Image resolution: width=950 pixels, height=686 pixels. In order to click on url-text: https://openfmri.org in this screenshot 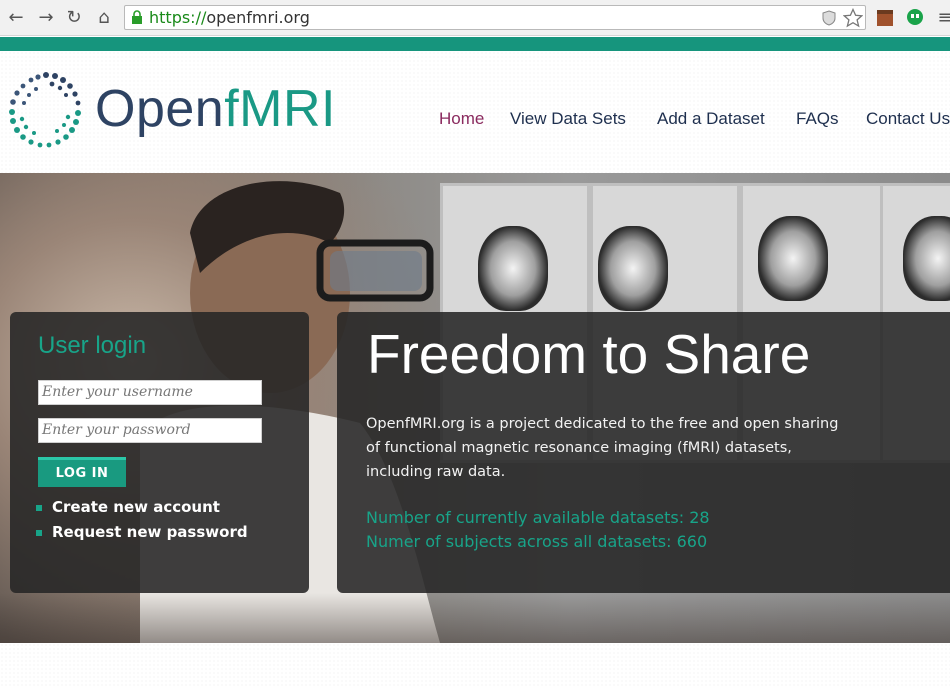, I will do `click(229, 17)`.